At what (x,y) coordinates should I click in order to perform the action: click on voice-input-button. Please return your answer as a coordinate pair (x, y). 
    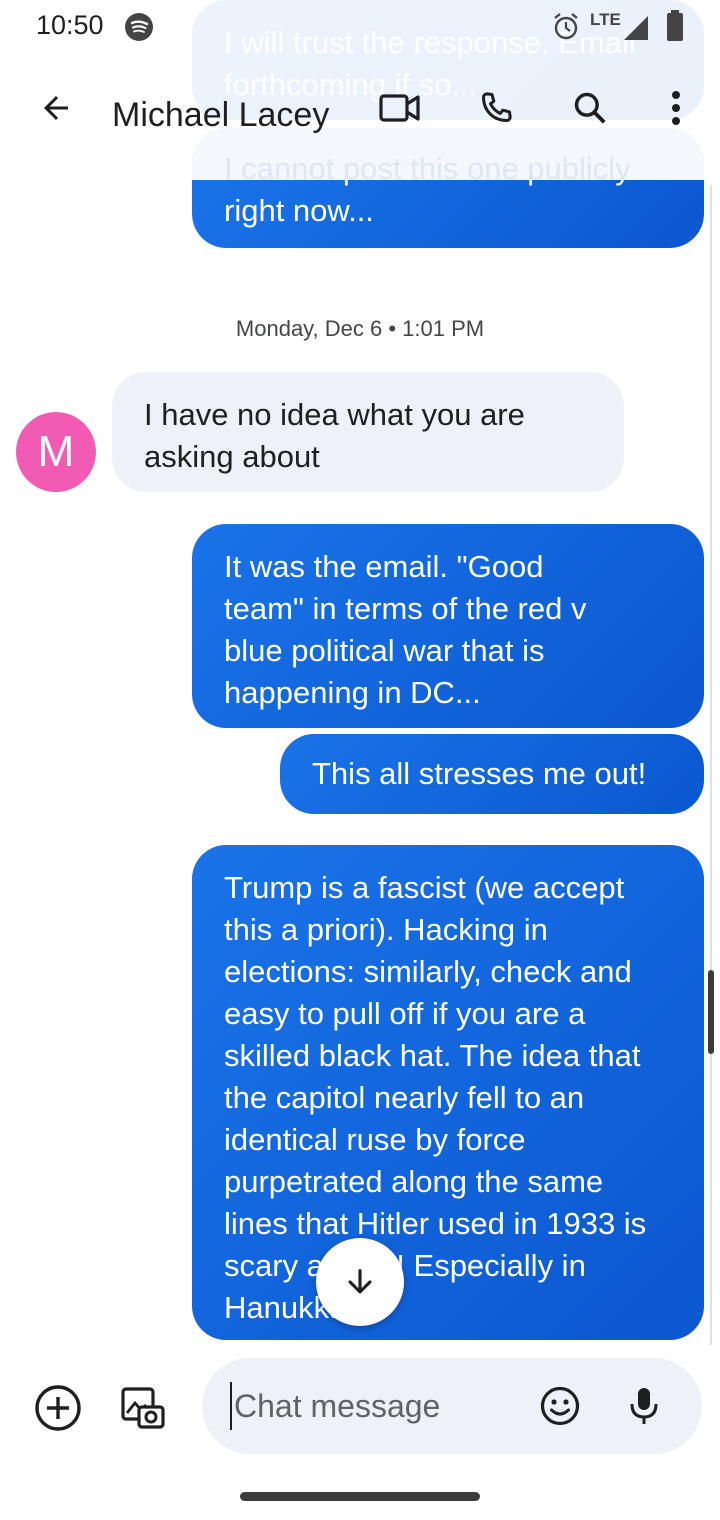
    Looking at the image, I should click on (644, 1406).